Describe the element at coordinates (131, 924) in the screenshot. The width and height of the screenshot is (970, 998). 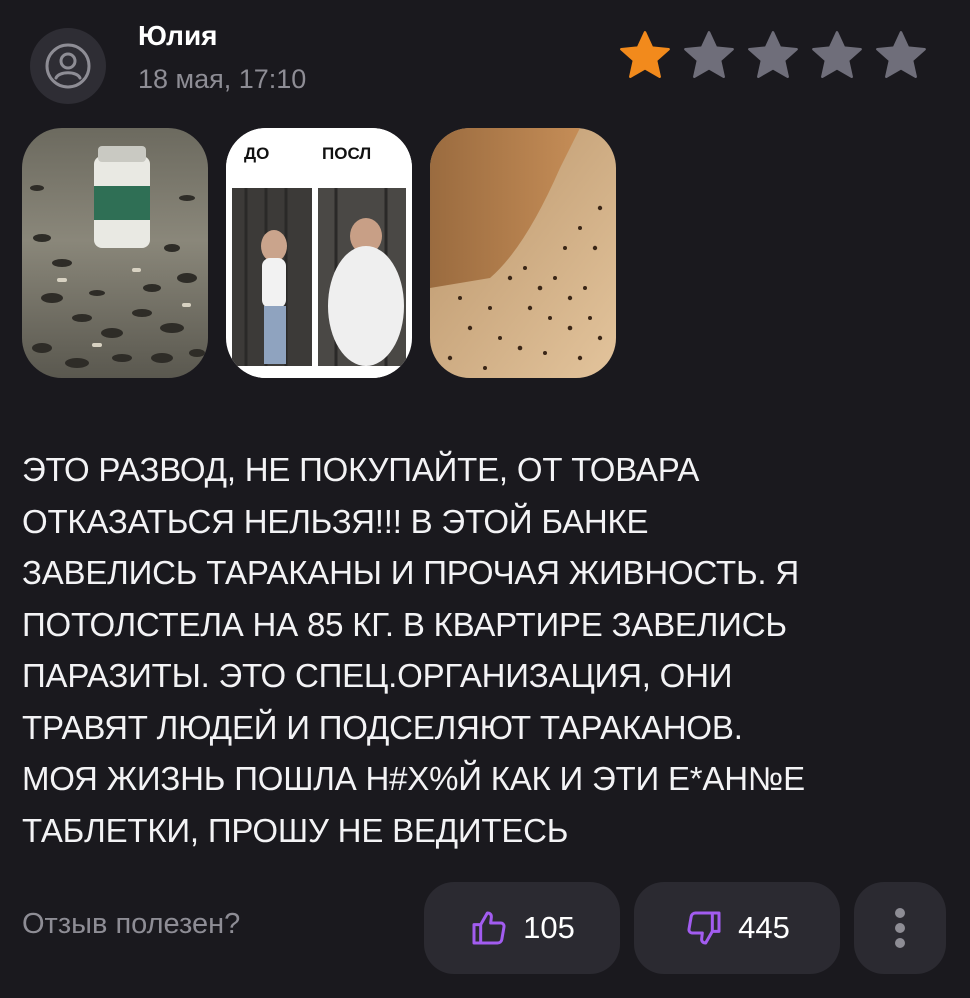
I see `helpful-question: Отзыв полезен?` at that location.